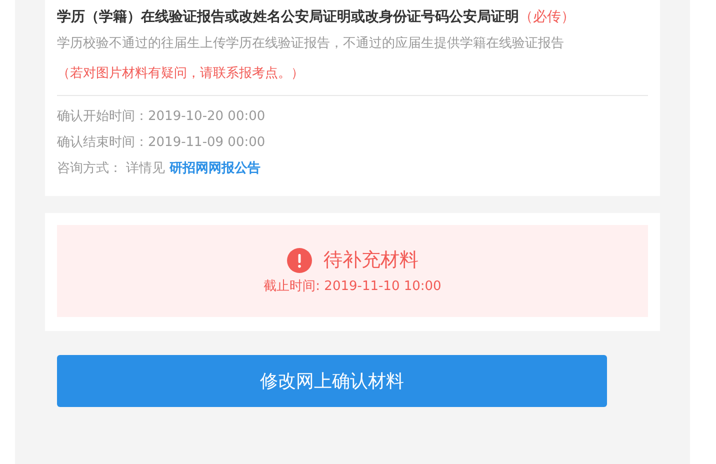 The height and width of the screenshot is (464, 716). What do you see at coordinates (161, 117) in the screenshot?
I see `info-line: 确认开始时间：2019-10-20 00:00` at bounding box center [161, 117].